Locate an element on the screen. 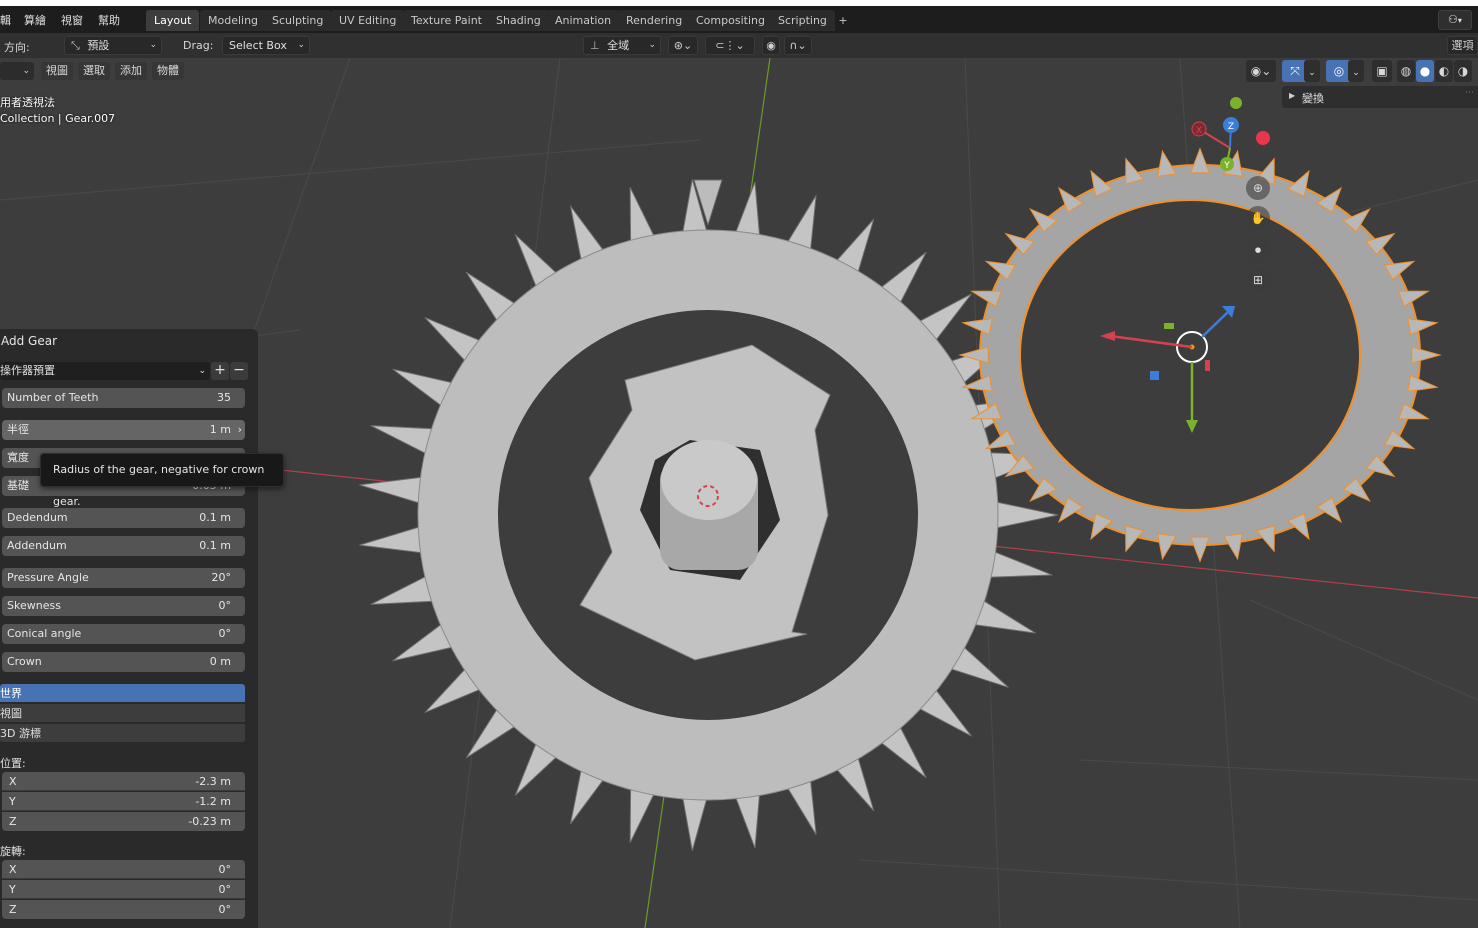 The image size is (1478, 928). nav-gizmo-neg-x is located at coordinates (1263, 138).